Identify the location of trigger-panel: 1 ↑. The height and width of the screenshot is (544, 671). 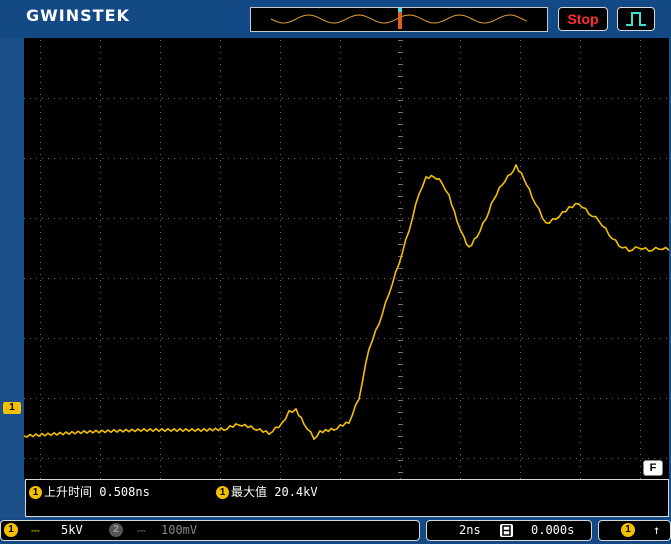
(634, 530).